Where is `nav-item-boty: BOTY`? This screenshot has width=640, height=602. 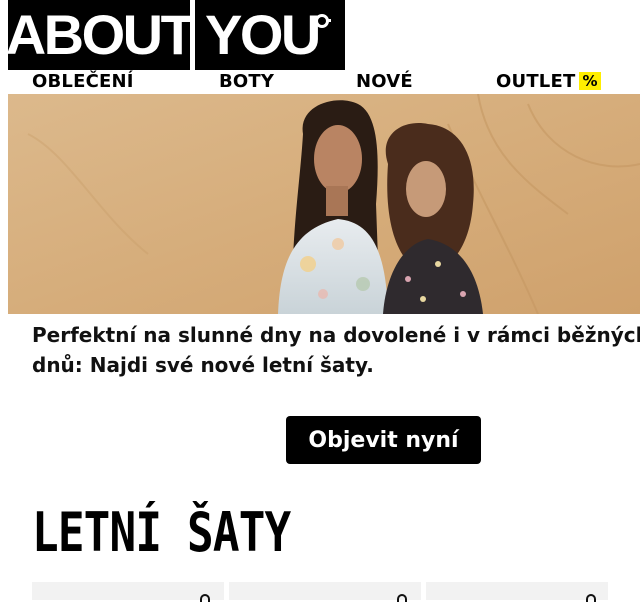 nav-item-boty: BOTY is located at coordinates (246, 82).